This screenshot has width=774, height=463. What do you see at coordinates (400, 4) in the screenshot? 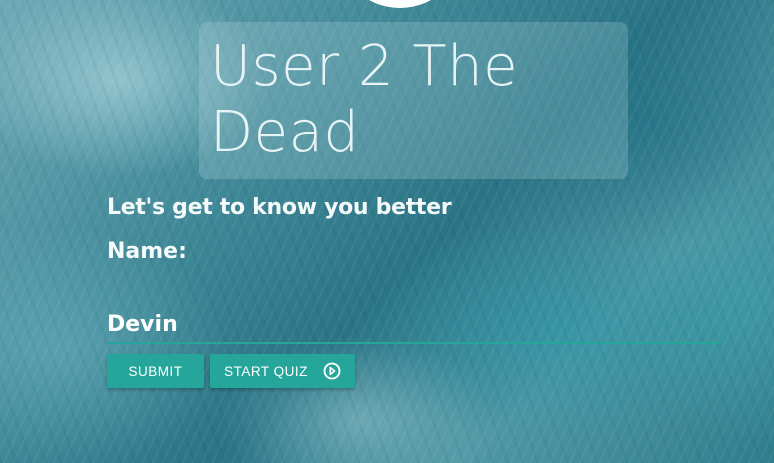
I see `avatar` at bounding box center [400, 4].